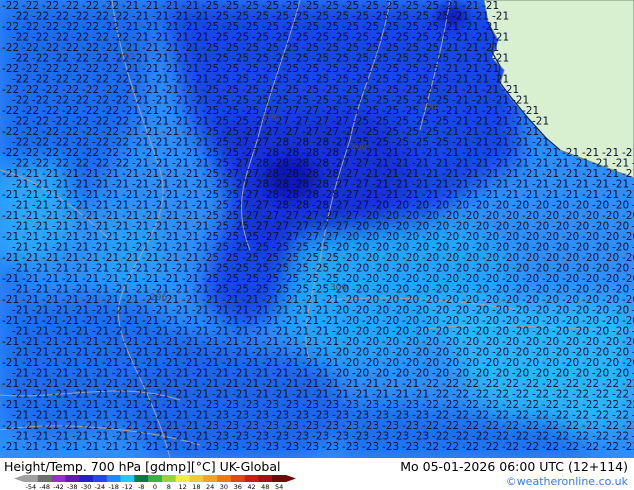 Image resolution: width=634 pixels, height=490 pixels. What do you see at coordinates (126, 58) in the screenshot?
I see `contour-label: 292` at bounding box center [126, 58].